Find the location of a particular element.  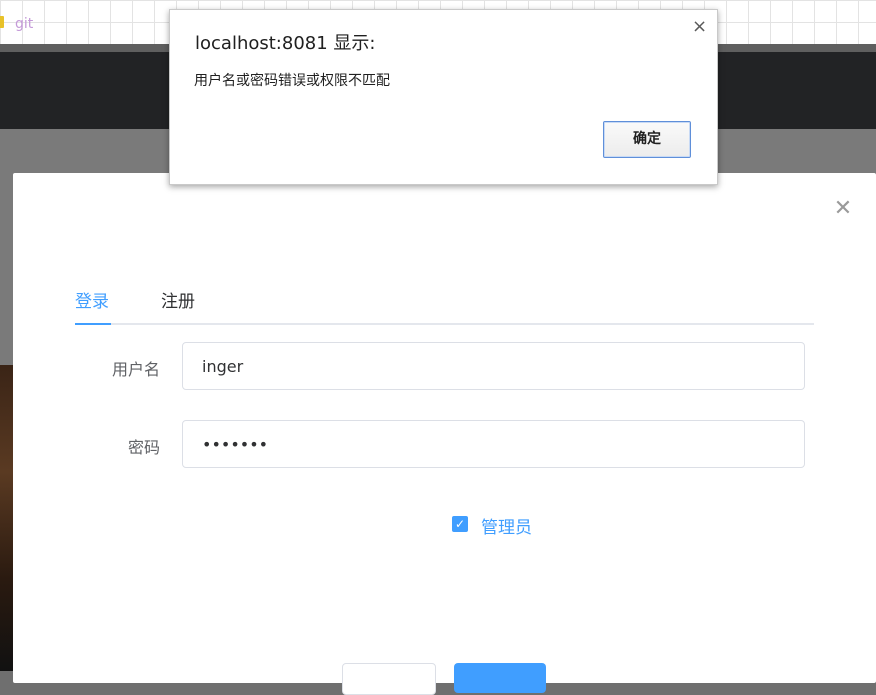

tab-active-indicator is located at coordinates (93, 324).